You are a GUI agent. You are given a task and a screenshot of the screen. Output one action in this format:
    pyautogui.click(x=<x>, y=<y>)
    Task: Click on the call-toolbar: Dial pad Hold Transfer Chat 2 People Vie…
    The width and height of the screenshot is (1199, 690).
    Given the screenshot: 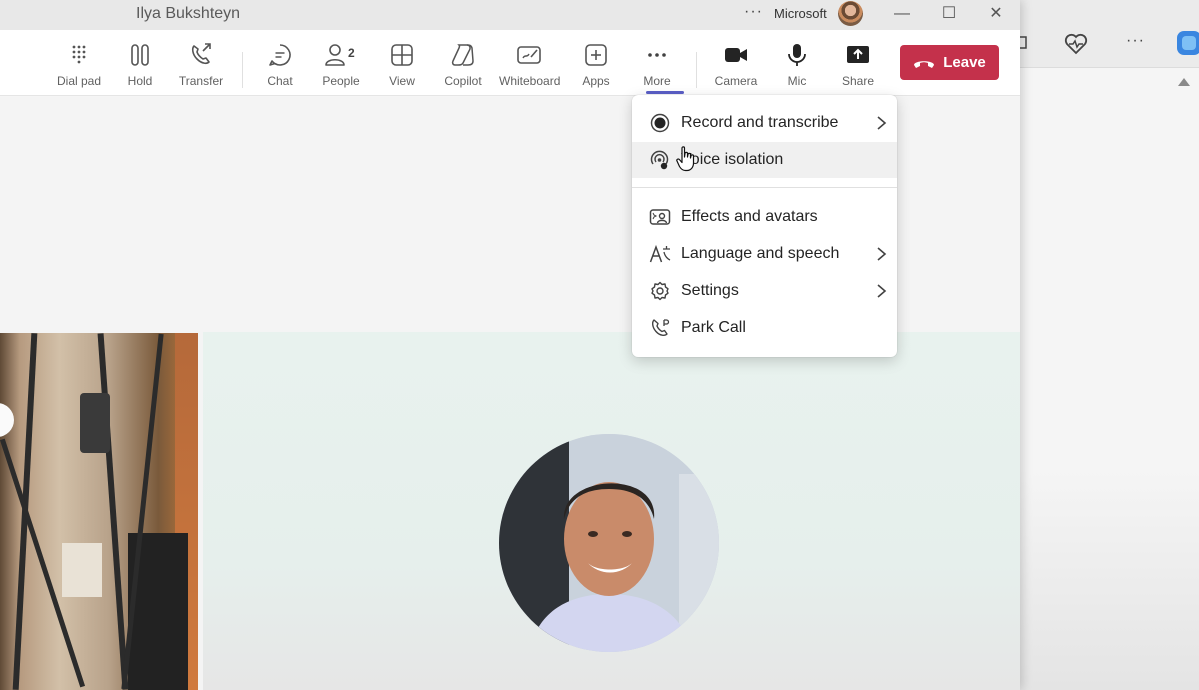 What is the action you would take?
    pyautogui.click(x=510, y=63)
    